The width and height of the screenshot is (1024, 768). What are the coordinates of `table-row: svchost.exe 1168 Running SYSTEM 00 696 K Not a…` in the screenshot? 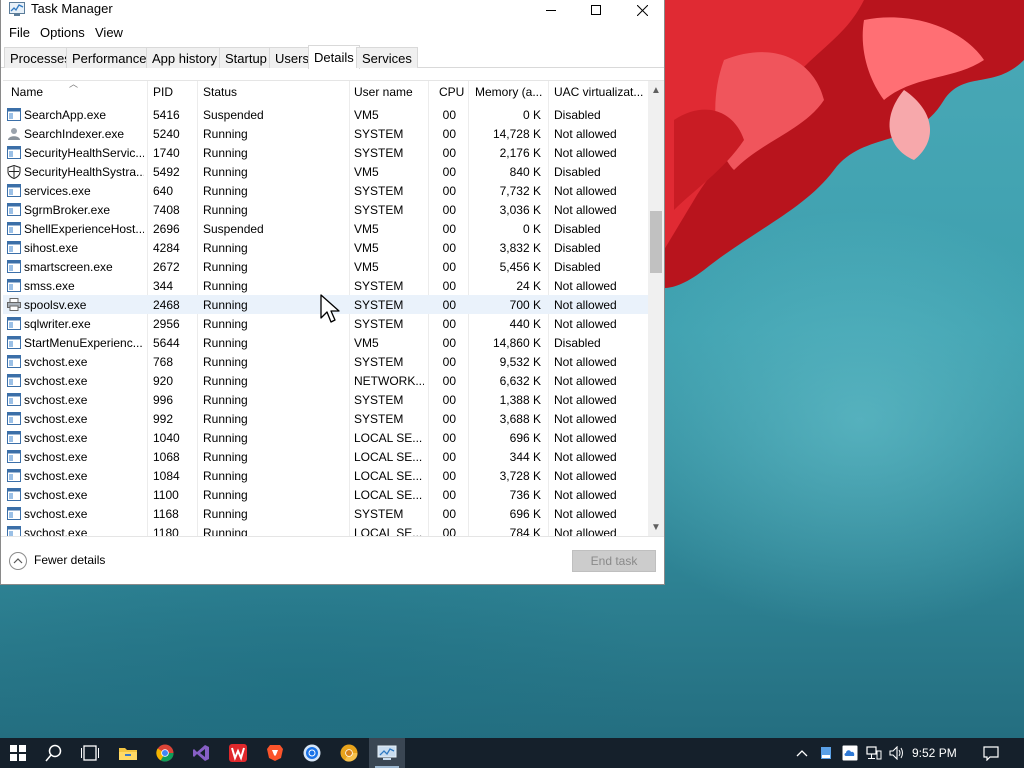 It's located at (325, 513).